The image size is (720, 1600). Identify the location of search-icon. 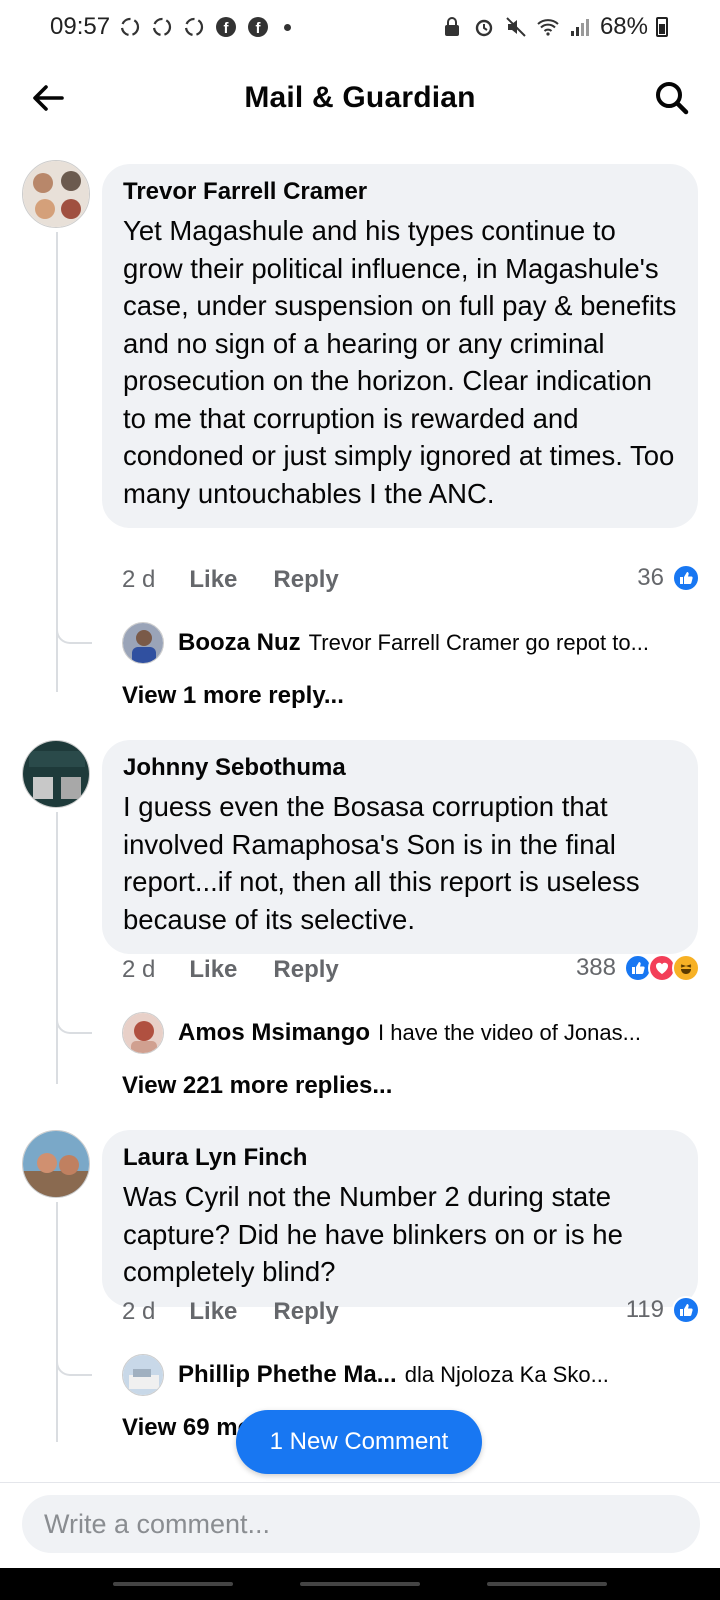
(672, 98).